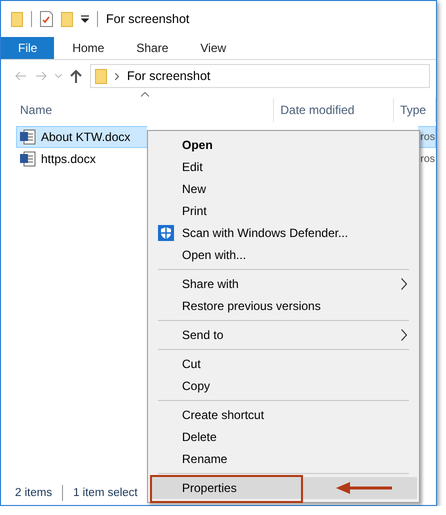  Describe the element at coordinates (117, 76) in the screenshot. I see `chevron-right-icon` at that location.